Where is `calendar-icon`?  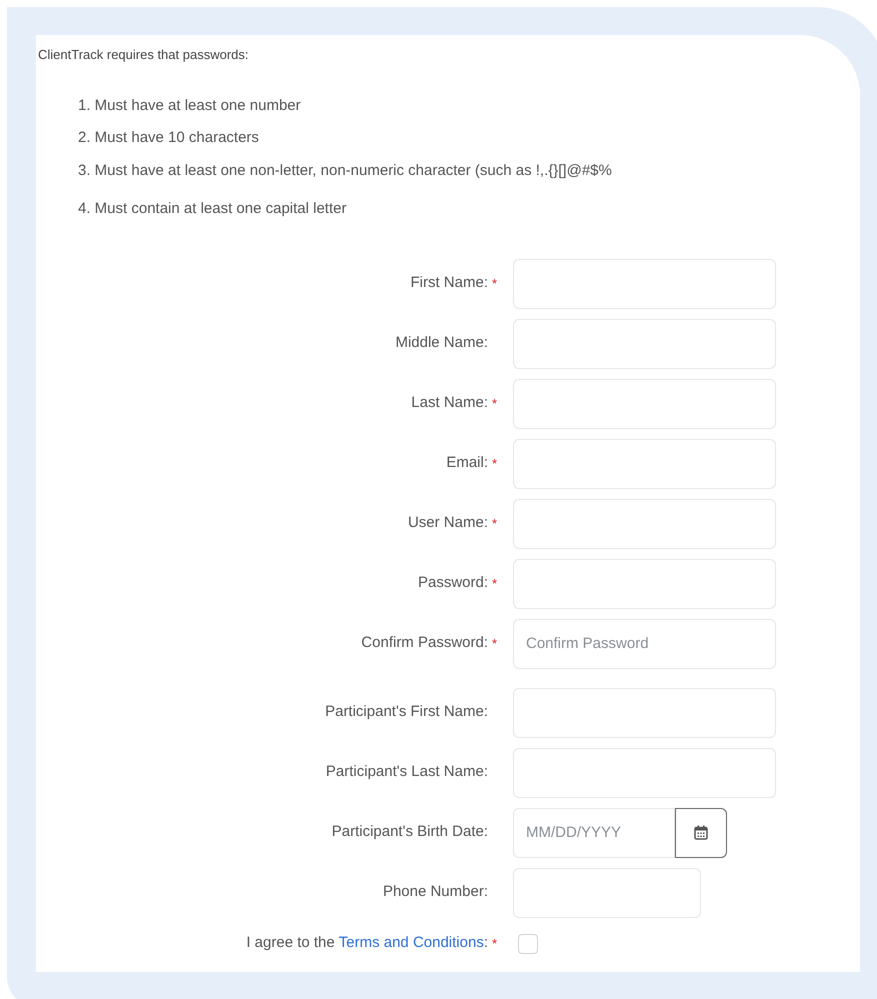 calendar-icon is located at coordinates (701, 832).